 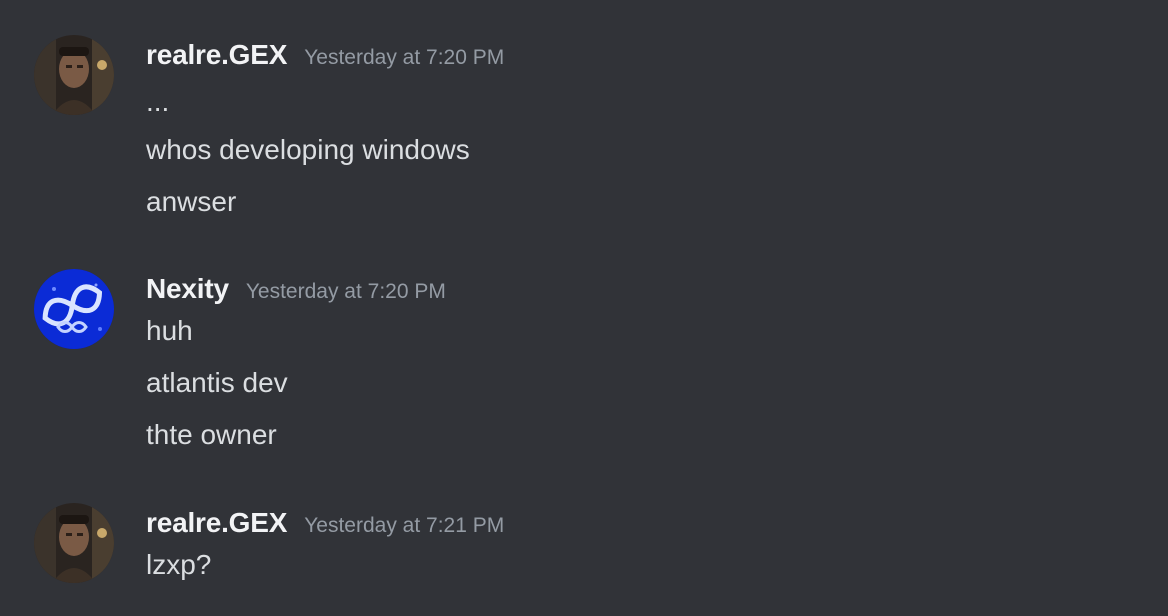 What do you see at coordinates (217, 382) in the screenshot?
I see `message-text: atlantis dev` at bounding box center [217, 382].